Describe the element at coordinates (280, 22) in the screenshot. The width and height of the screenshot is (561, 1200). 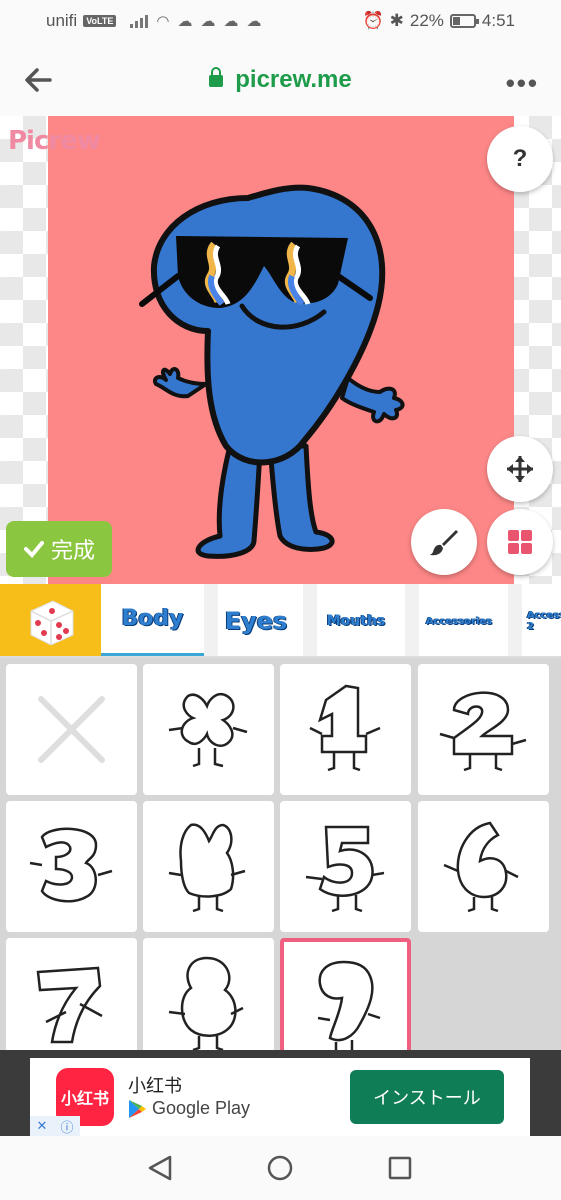
I see `status-bar: unifi VoLTE ◠ ☁ ☁ ☁ ☁ ⏰ ✱ 22% 4:51` at that location.